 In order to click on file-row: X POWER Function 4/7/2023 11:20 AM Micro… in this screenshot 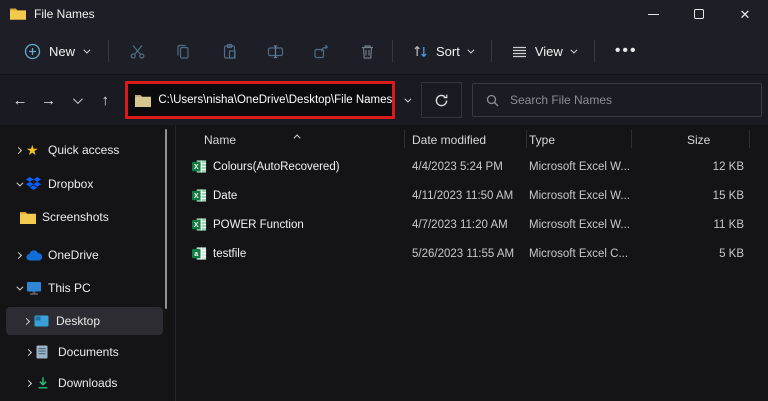, I will do `click(472, 225)`.